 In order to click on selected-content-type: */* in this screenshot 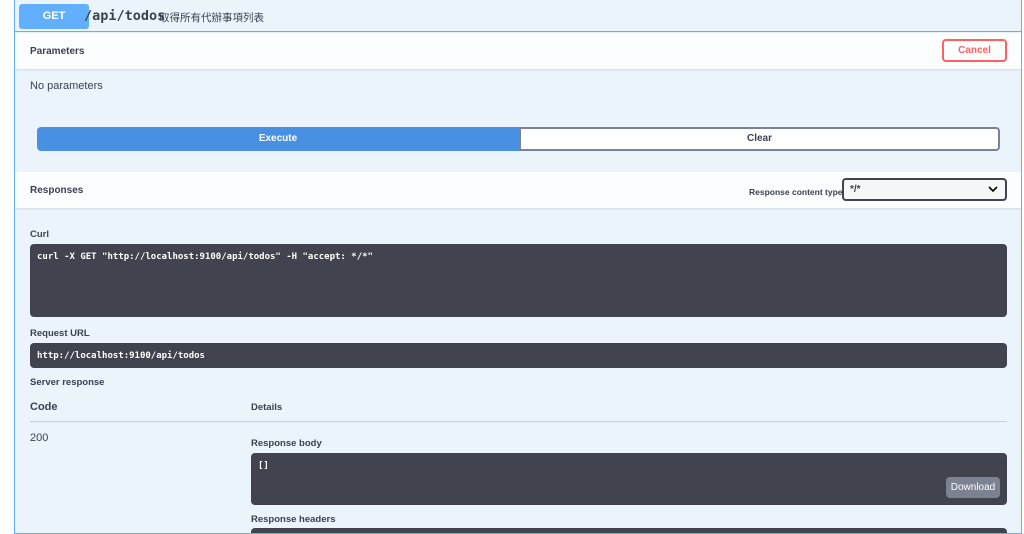, I will do `click(855, 189)`.